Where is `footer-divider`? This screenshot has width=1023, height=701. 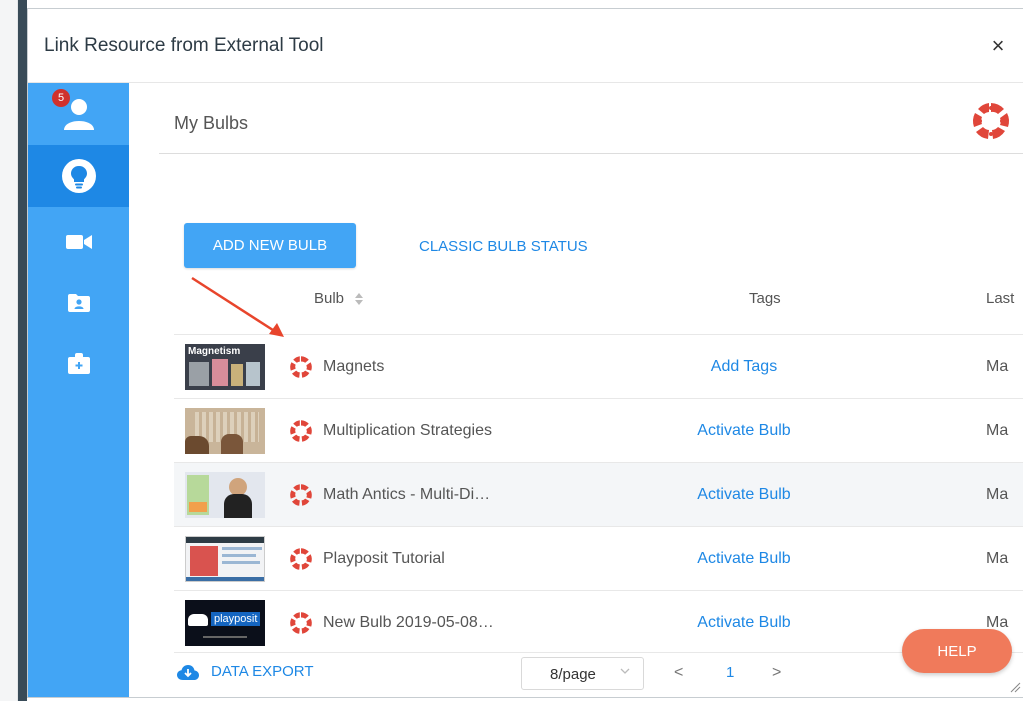 footer-divider is located at coordinates (598, 652).